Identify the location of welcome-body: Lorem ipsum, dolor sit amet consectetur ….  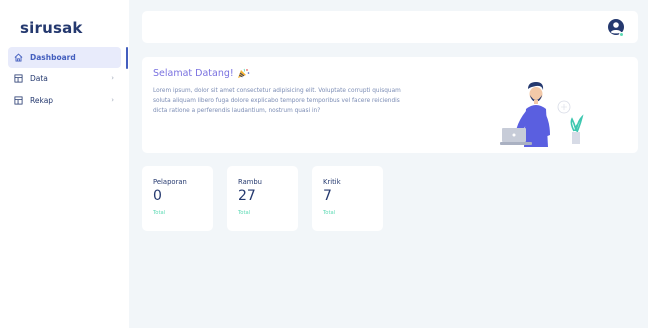
(277, 101).